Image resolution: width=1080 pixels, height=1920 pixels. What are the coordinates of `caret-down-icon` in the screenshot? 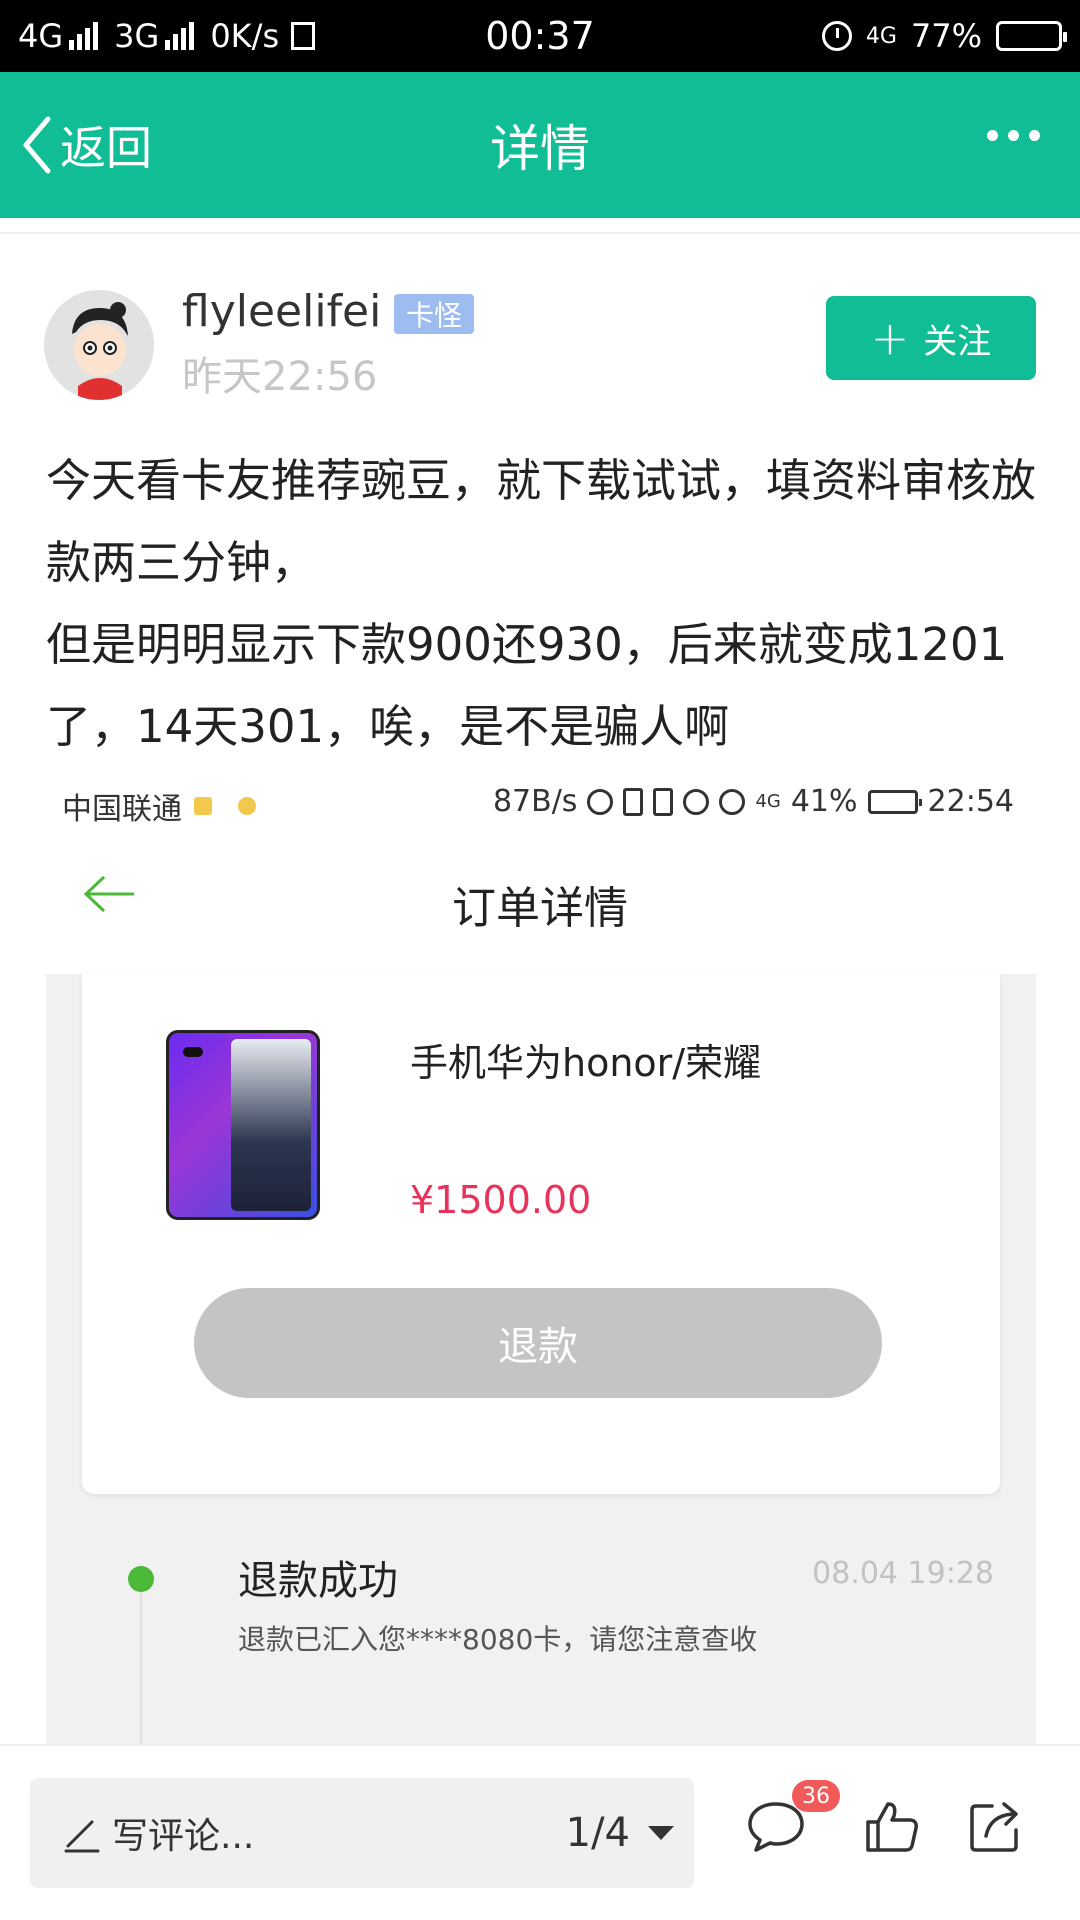 It's located at (661, 1833).